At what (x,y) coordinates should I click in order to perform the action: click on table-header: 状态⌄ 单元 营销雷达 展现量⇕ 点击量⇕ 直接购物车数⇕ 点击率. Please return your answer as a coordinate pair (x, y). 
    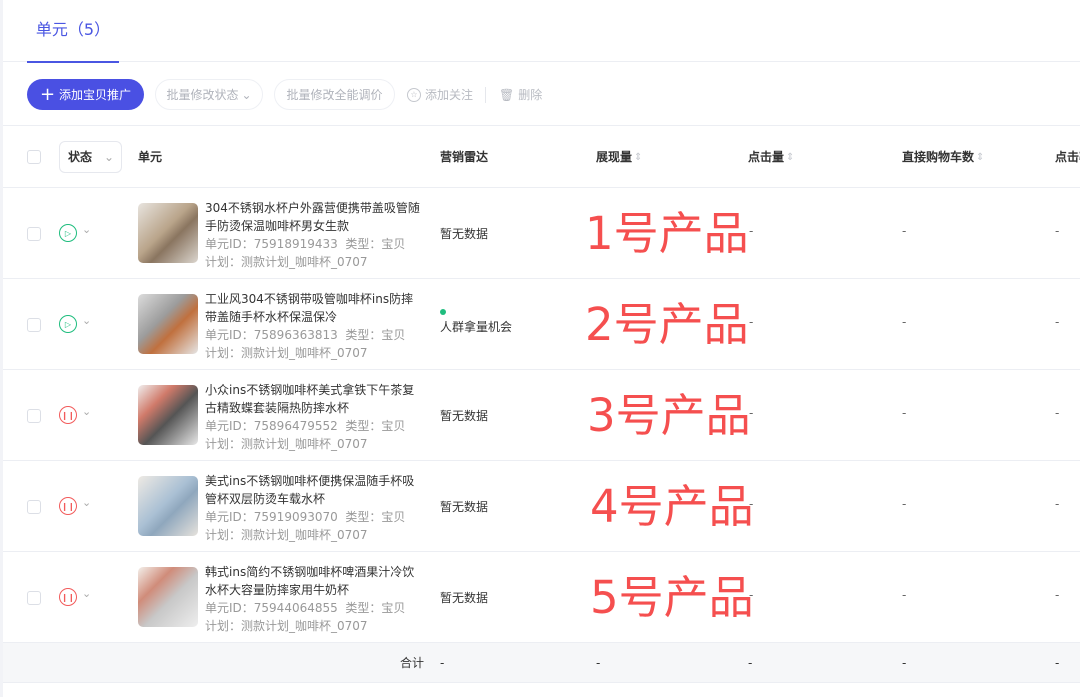
    Looking at the image, I should click on (541, 157).